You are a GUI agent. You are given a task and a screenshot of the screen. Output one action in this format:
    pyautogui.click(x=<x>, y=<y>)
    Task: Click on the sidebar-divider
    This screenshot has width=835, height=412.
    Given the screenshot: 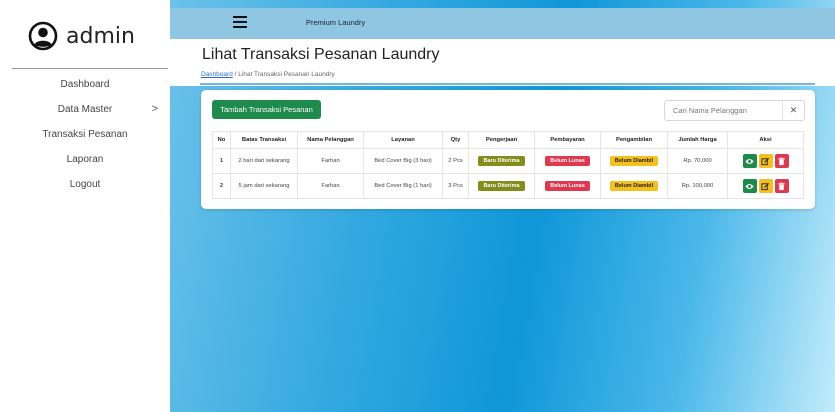 What is the action you would take?
    pyautogui.click(x=90, y=68)
    